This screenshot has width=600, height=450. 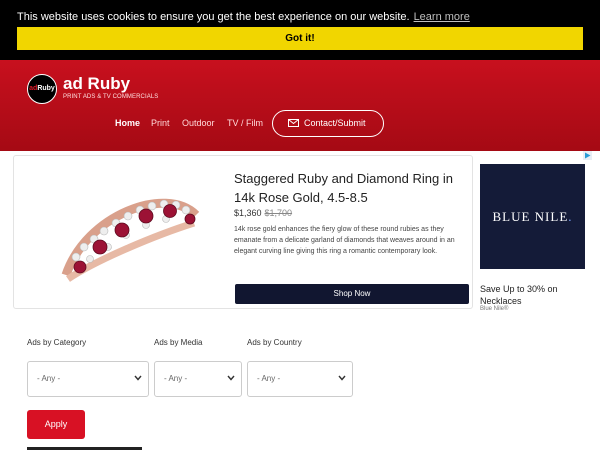 I want to click on shop-now-button: Shop Now, so click(x=352, y=294).